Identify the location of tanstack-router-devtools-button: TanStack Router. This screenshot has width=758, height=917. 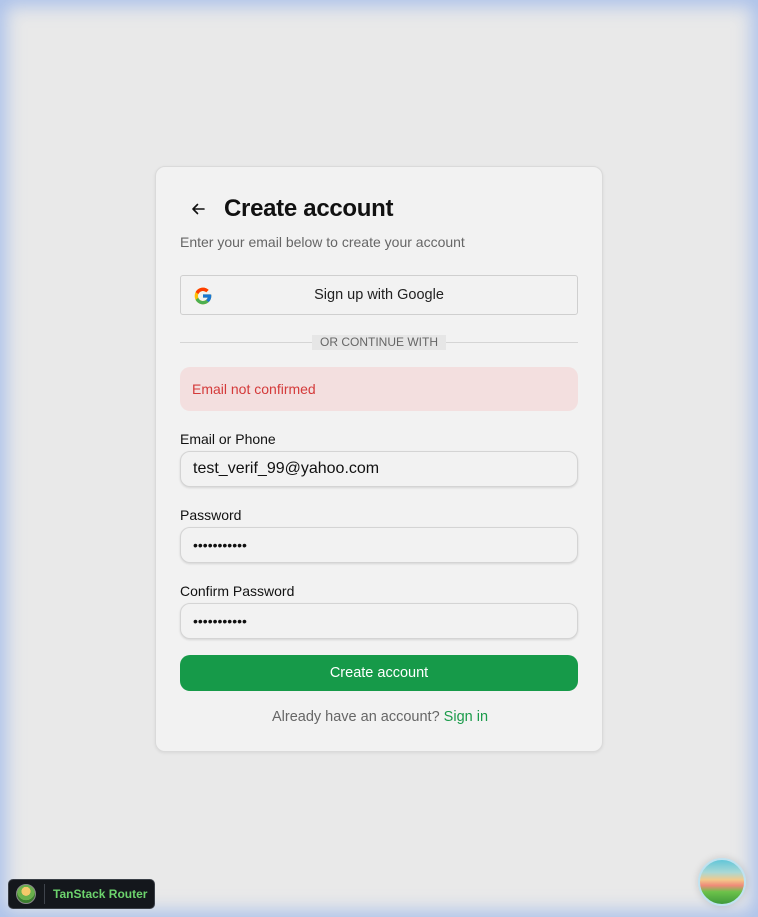
(81, 894).